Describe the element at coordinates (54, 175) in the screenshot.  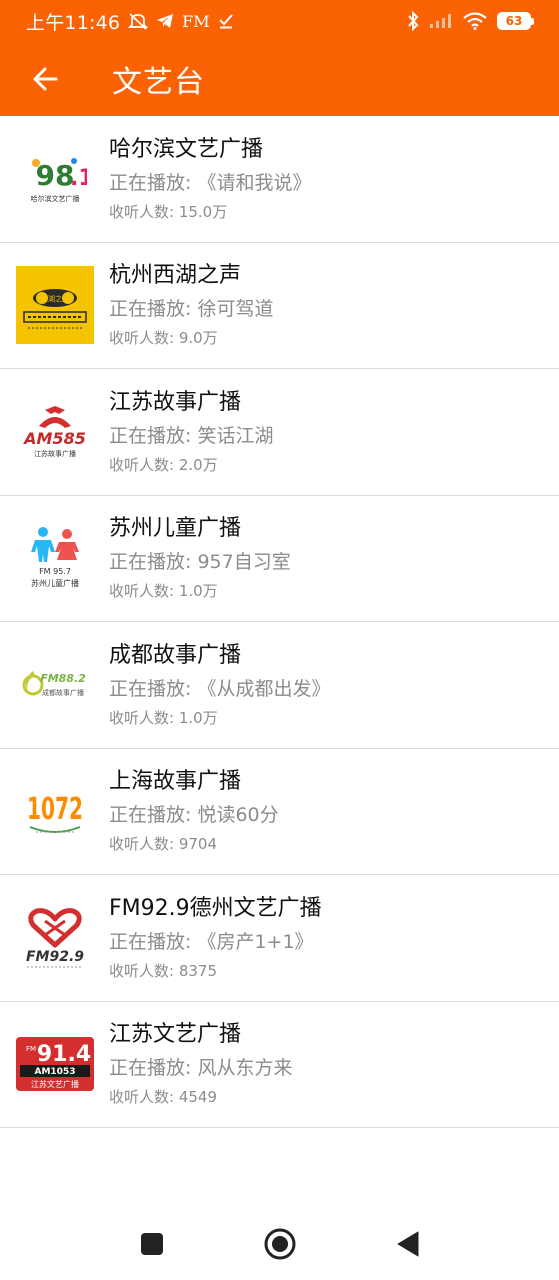
I see `svg-text: 98` at that location.